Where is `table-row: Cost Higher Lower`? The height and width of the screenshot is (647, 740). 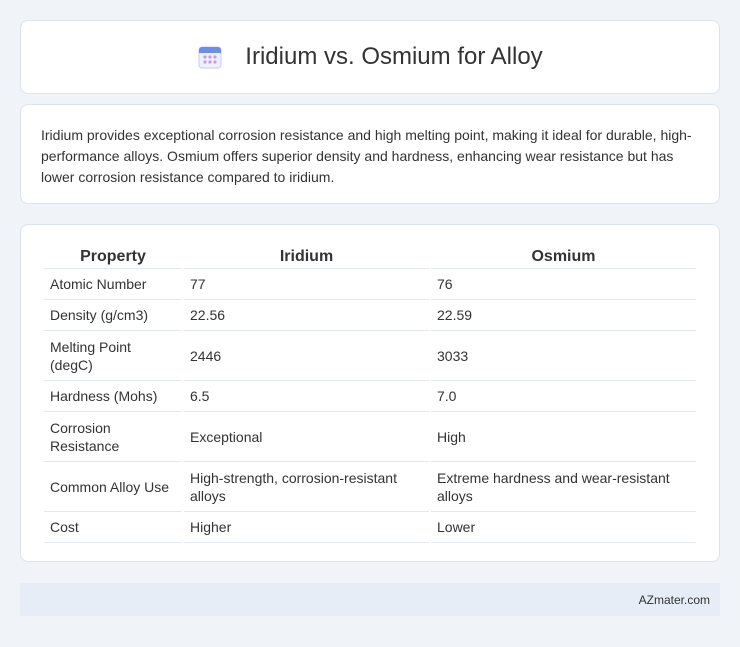 table-row: Cost Higher Lower is located at coordinates (370, 527).